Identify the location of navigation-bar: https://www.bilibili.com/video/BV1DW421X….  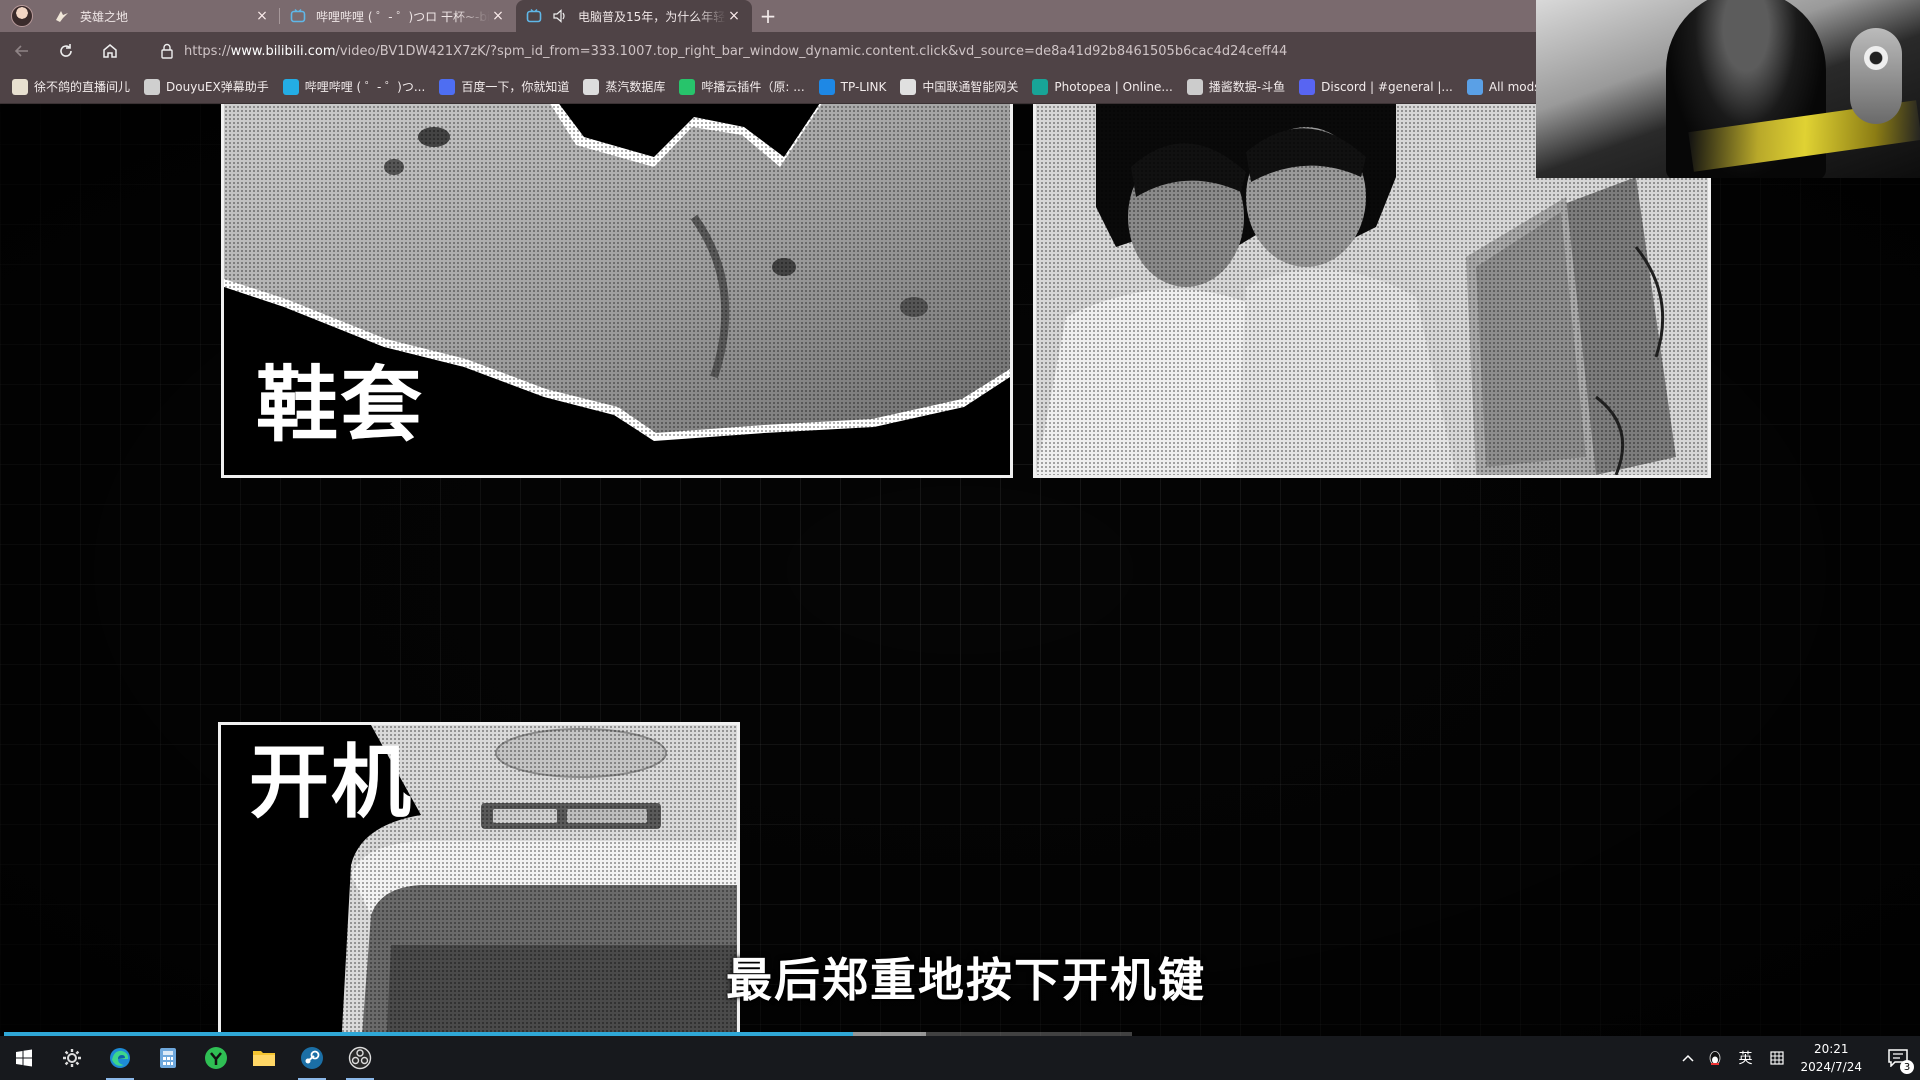
(768, 51).